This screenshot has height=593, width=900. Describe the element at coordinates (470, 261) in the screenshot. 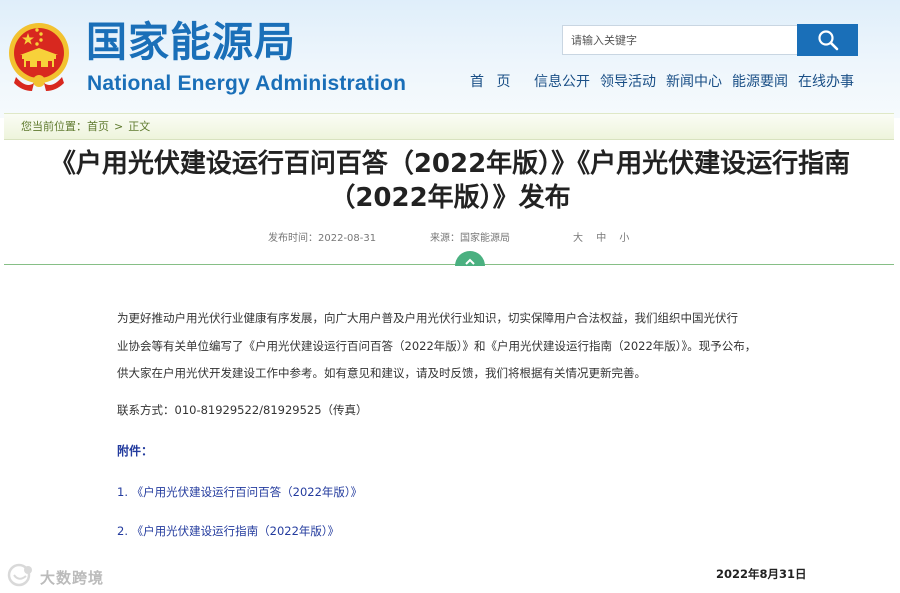

I see `chevron-up-icon` at that location.